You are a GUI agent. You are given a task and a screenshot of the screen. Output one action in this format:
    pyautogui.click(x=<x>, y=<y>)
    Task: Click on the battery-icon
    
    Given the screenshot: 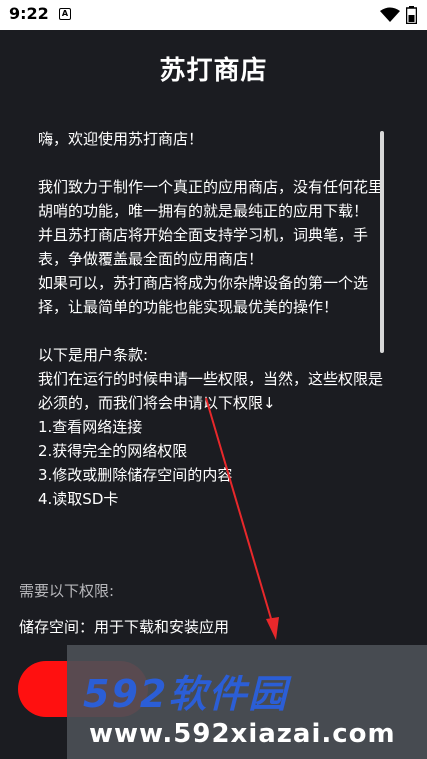 What is the action you would take?
    pyautogui.click(x=411, y=15)
    